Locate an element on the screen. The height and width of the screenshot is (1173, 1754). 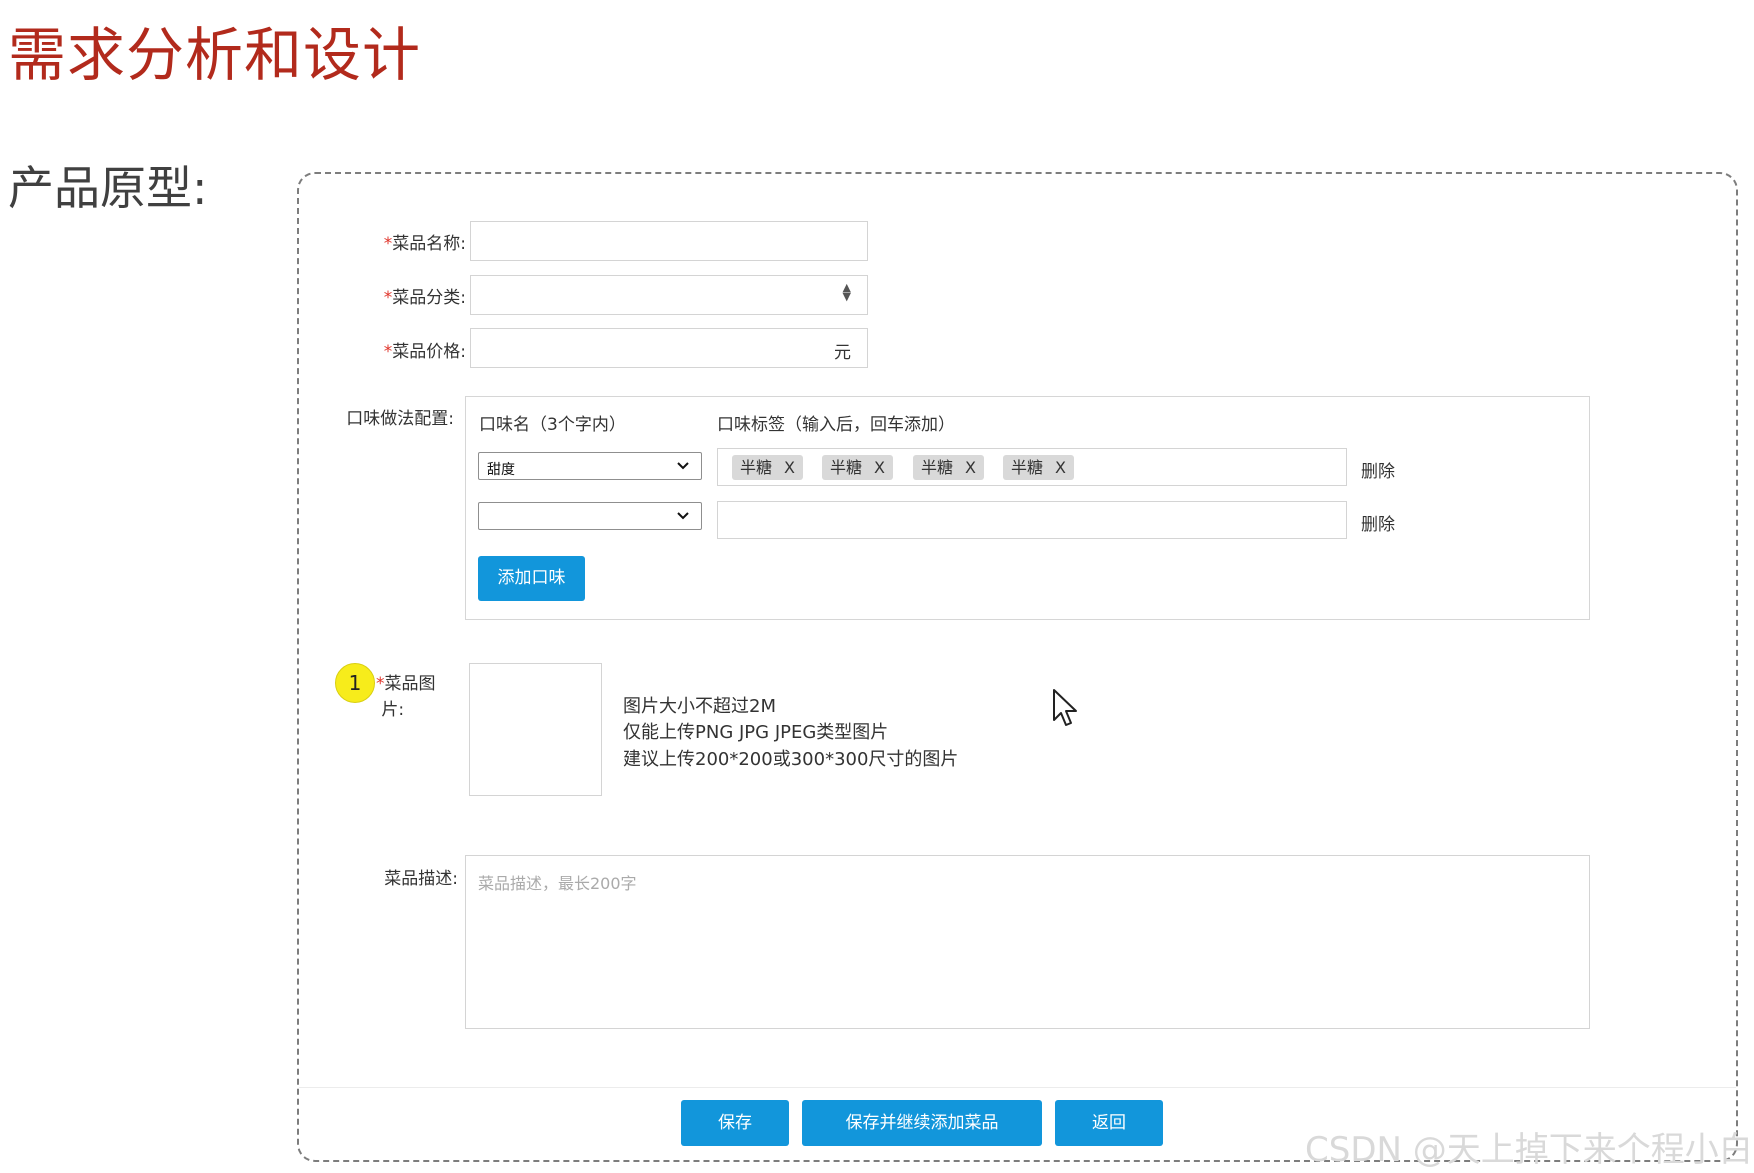
sort-arrows-icon: ▲ ▼ is located at coordinates (846, 292).